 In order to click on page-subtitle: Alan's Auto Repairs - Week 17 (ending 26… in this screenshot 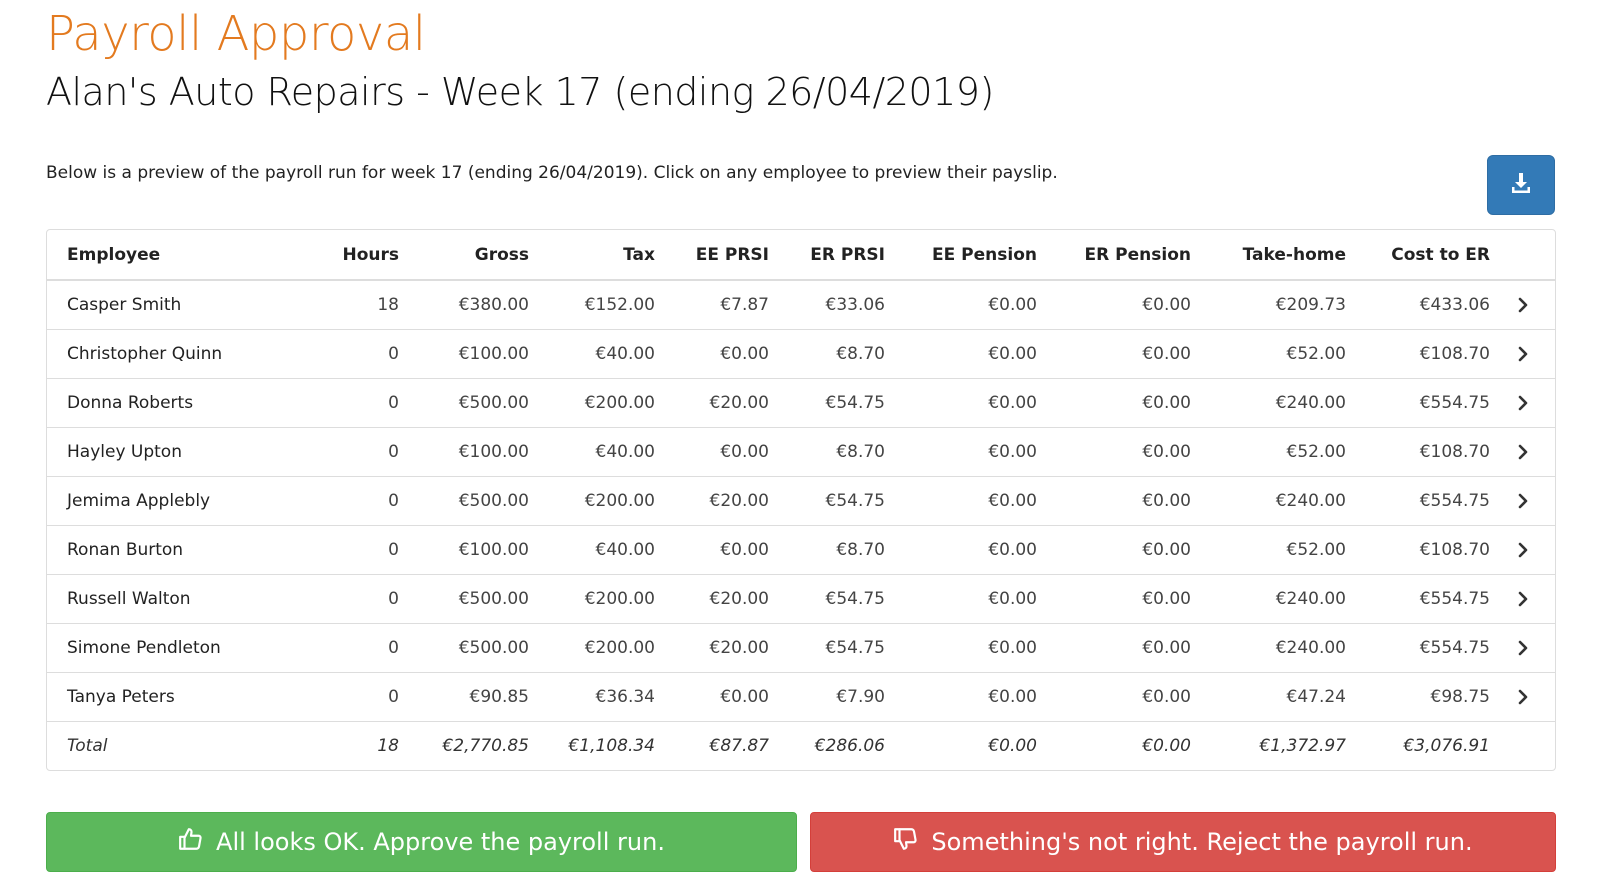, I will do `click(520, 92)`.